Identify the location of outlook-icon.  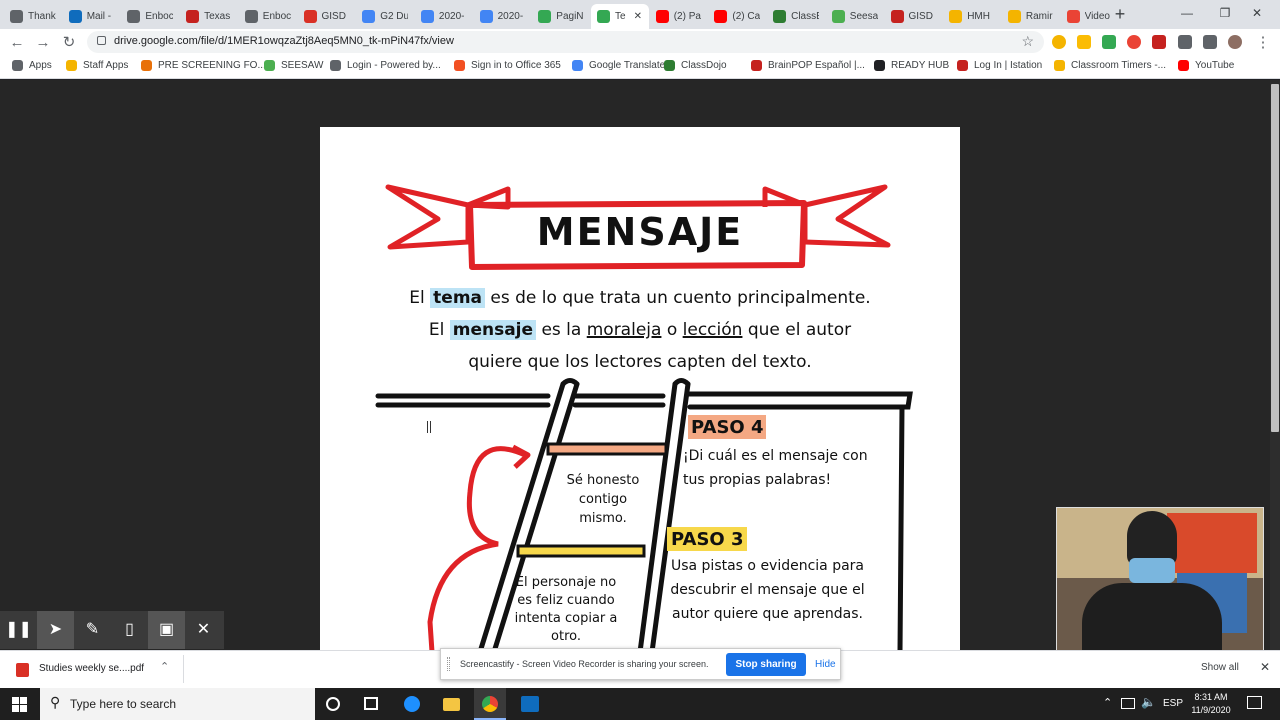
(530, 704).